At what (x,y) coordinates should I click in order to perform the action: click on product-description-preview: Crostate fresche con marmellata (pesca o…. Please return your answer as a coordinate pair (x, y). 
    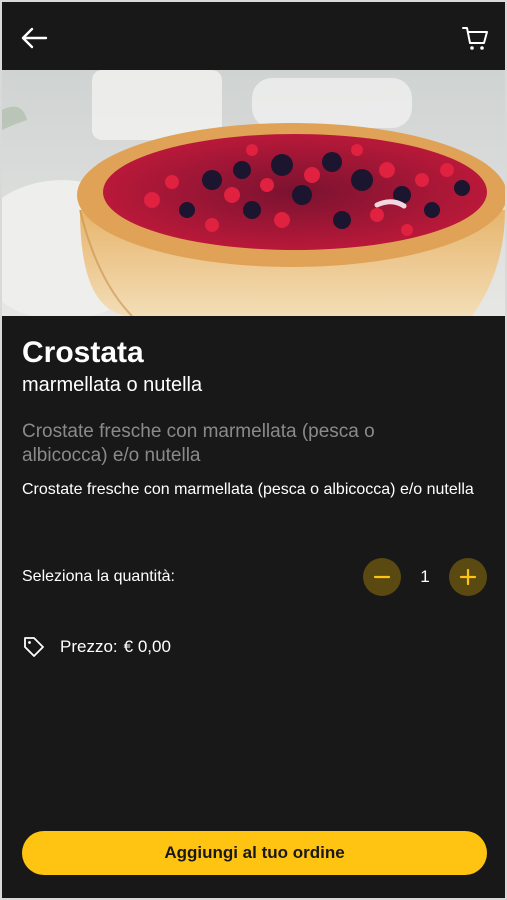
    Looking at the image, I should click on (198, 443).